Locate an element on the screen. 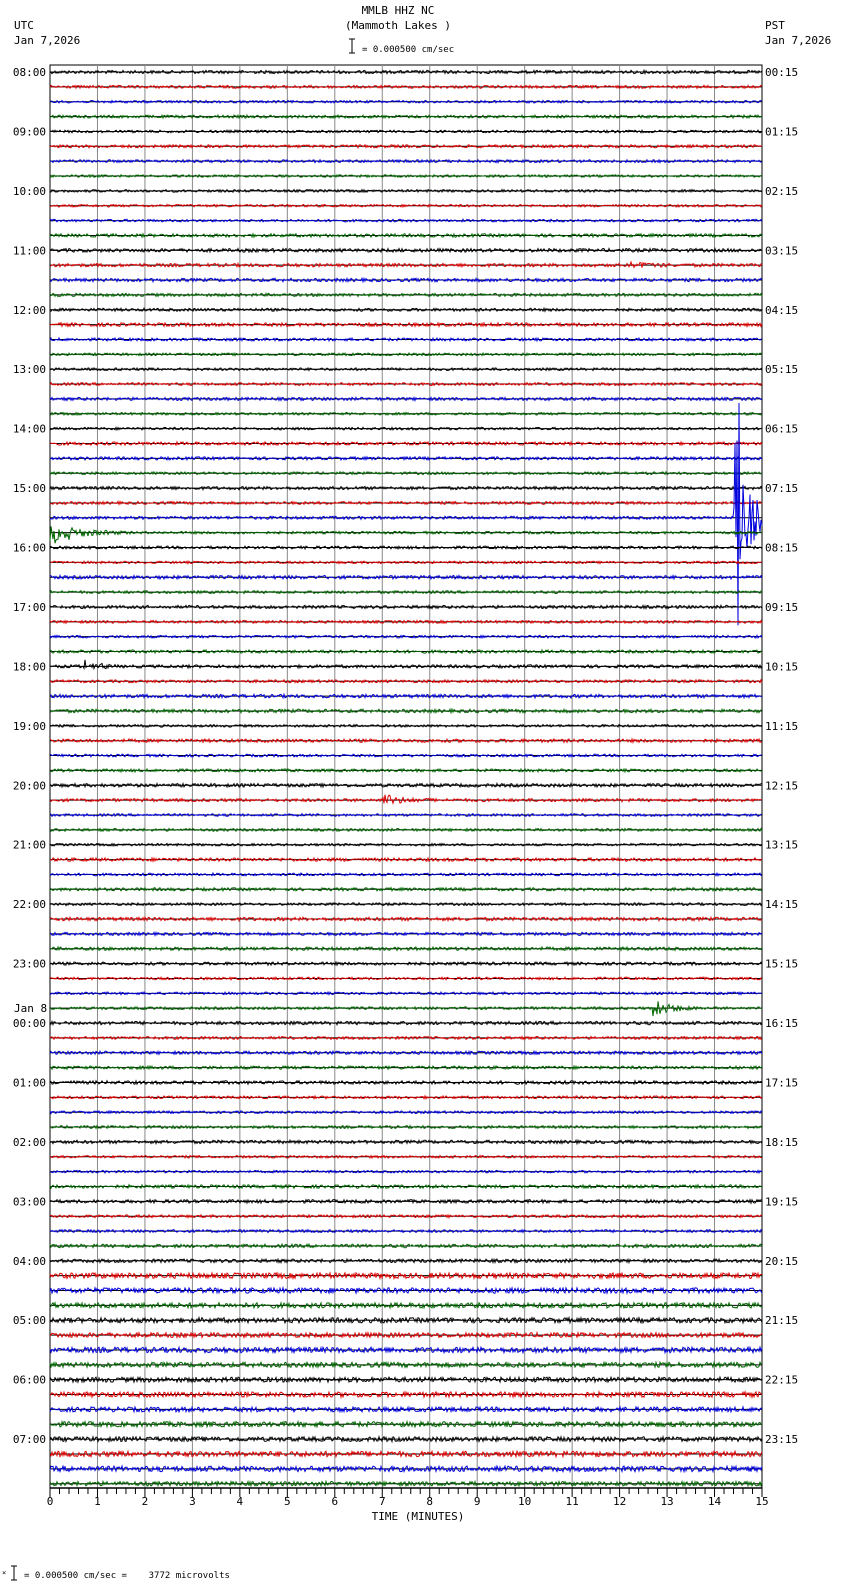 The height and width of the screenshot is (1588, 850). x-tick-label: 4 is located at coordinates (240, 1501).